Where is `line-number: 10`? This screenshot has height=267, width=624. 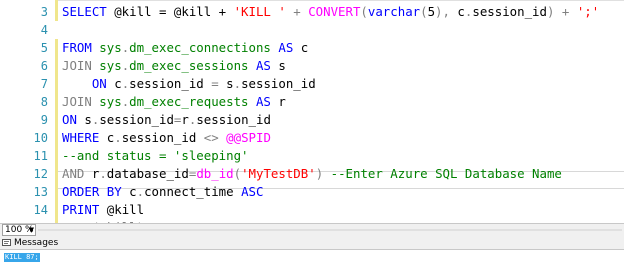
line-number: 10 is located at coordinates (40, 138).